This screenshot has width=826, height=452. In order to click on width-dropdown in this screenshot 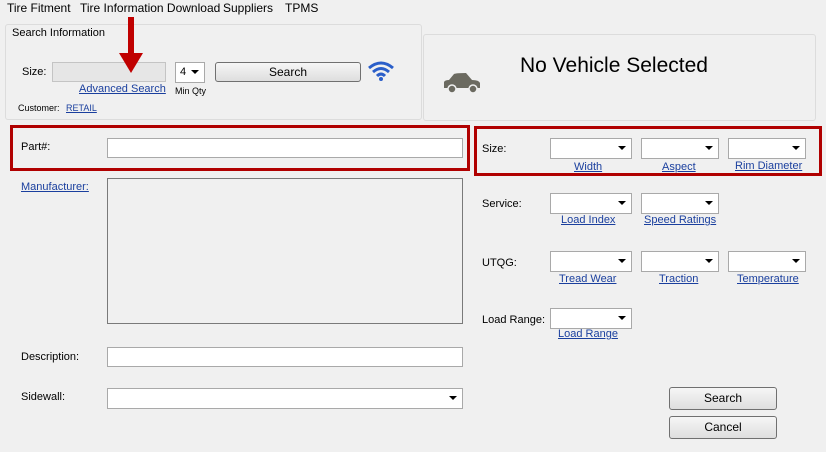, I will do `click(591, 148)`.